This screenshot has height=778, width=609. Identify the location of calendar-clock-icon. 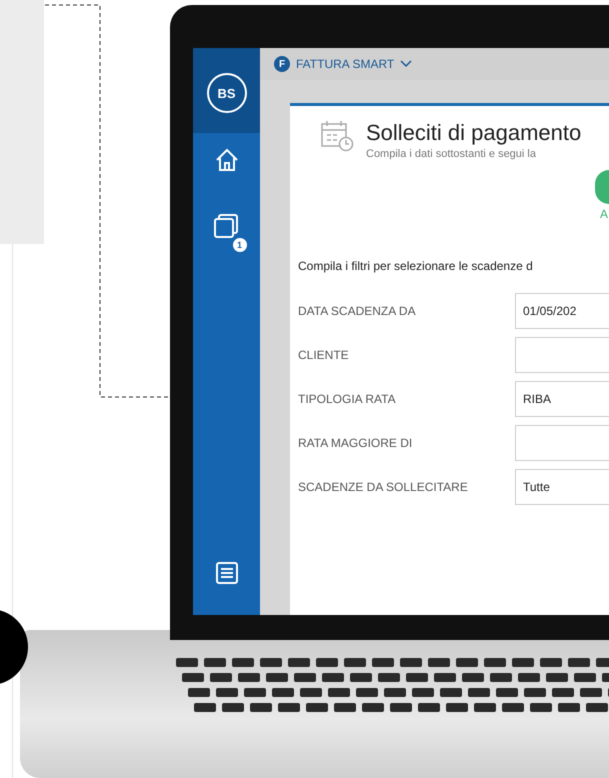
(337, 136).